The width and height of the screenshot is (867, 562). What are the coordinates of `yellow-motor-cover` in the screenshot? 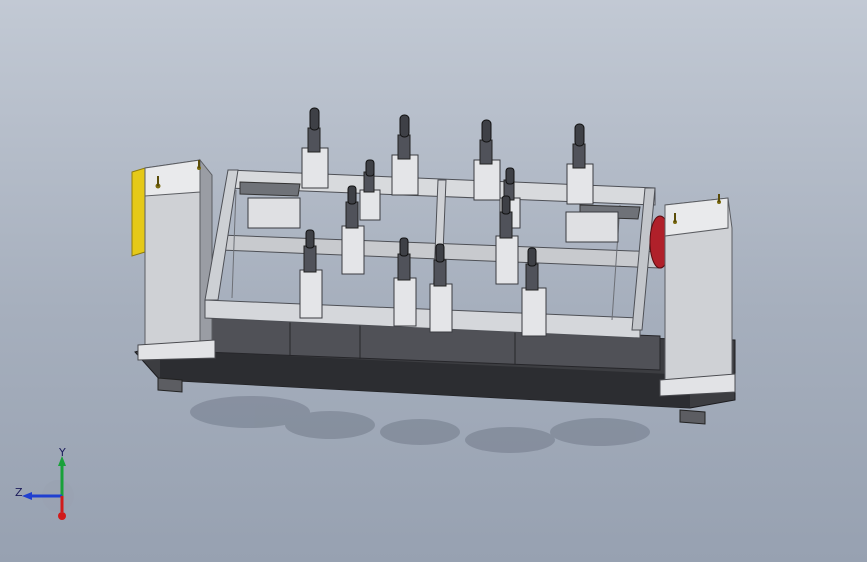 It's located at (138, 212).